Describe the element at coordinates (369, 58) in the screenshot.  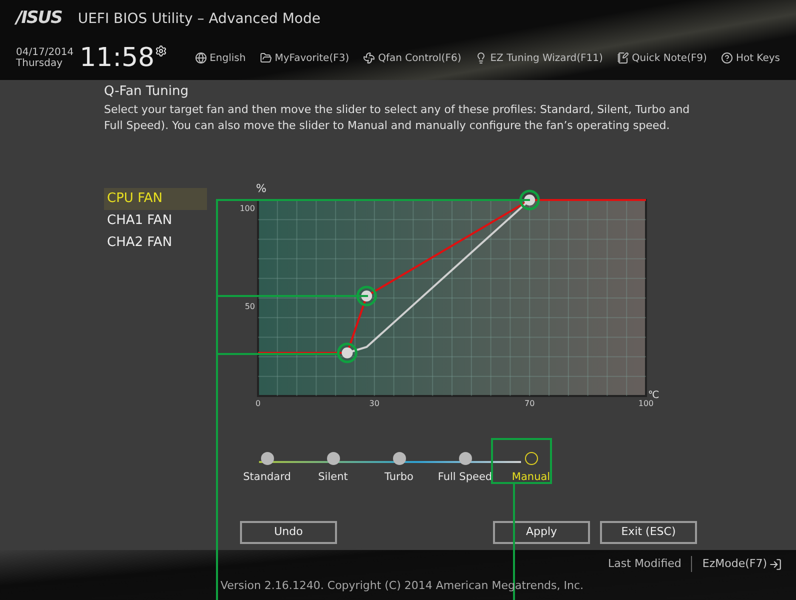
I see `fan-icon` at that location.